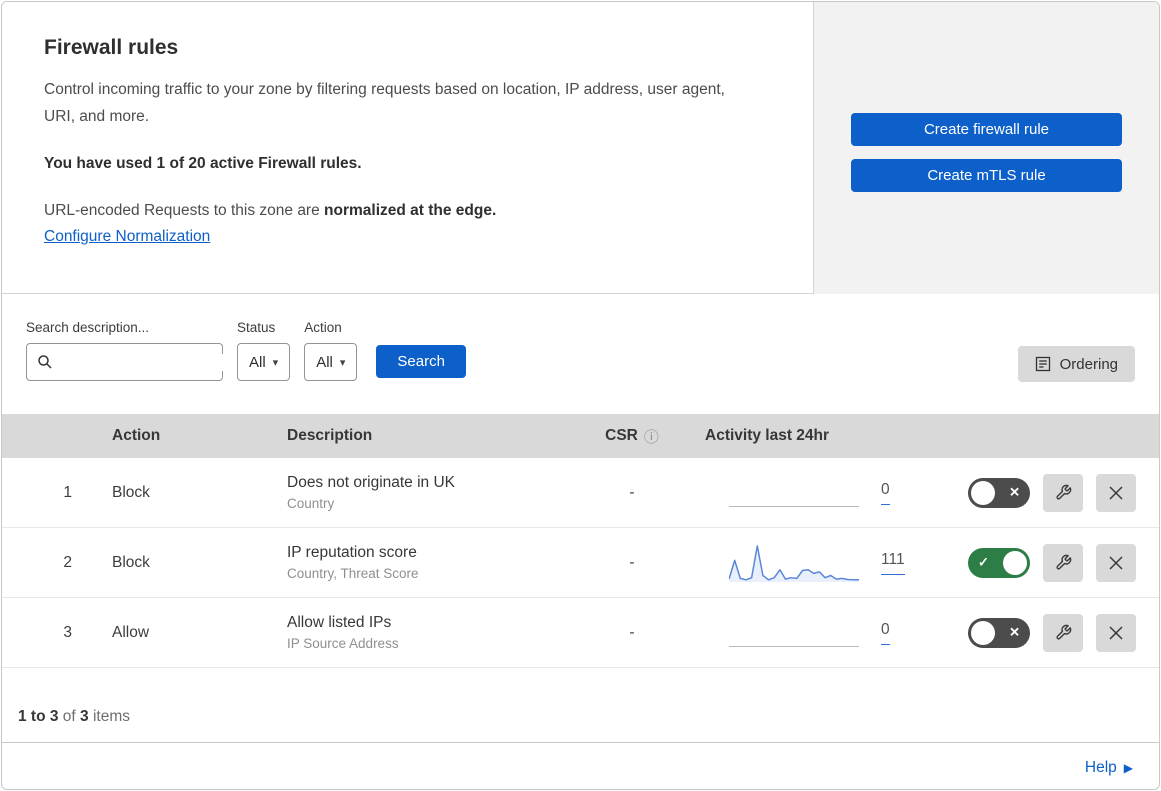 This screenshot has height=791, width=1161. I want to click on rule-activity-cell: 111, so click(822, 563).